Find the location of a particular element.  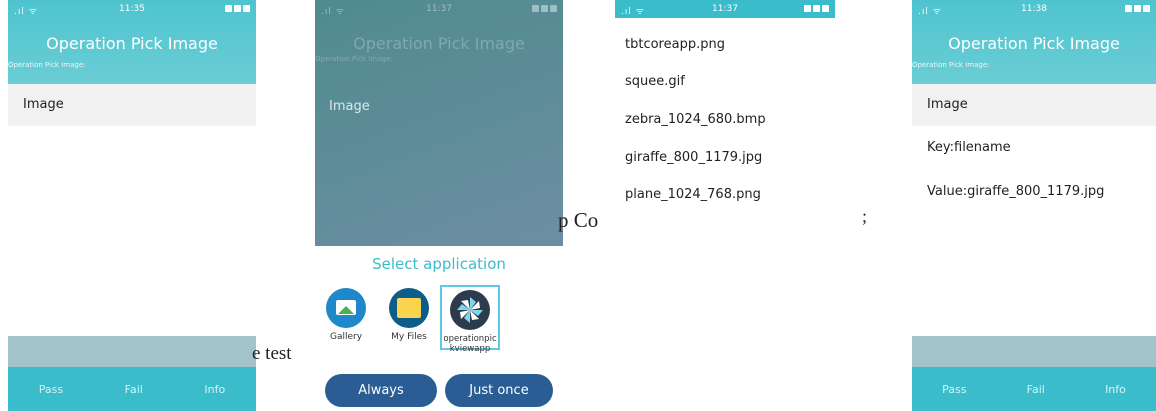

app-option-my-files: My Files is located at coordinates (409, 315).